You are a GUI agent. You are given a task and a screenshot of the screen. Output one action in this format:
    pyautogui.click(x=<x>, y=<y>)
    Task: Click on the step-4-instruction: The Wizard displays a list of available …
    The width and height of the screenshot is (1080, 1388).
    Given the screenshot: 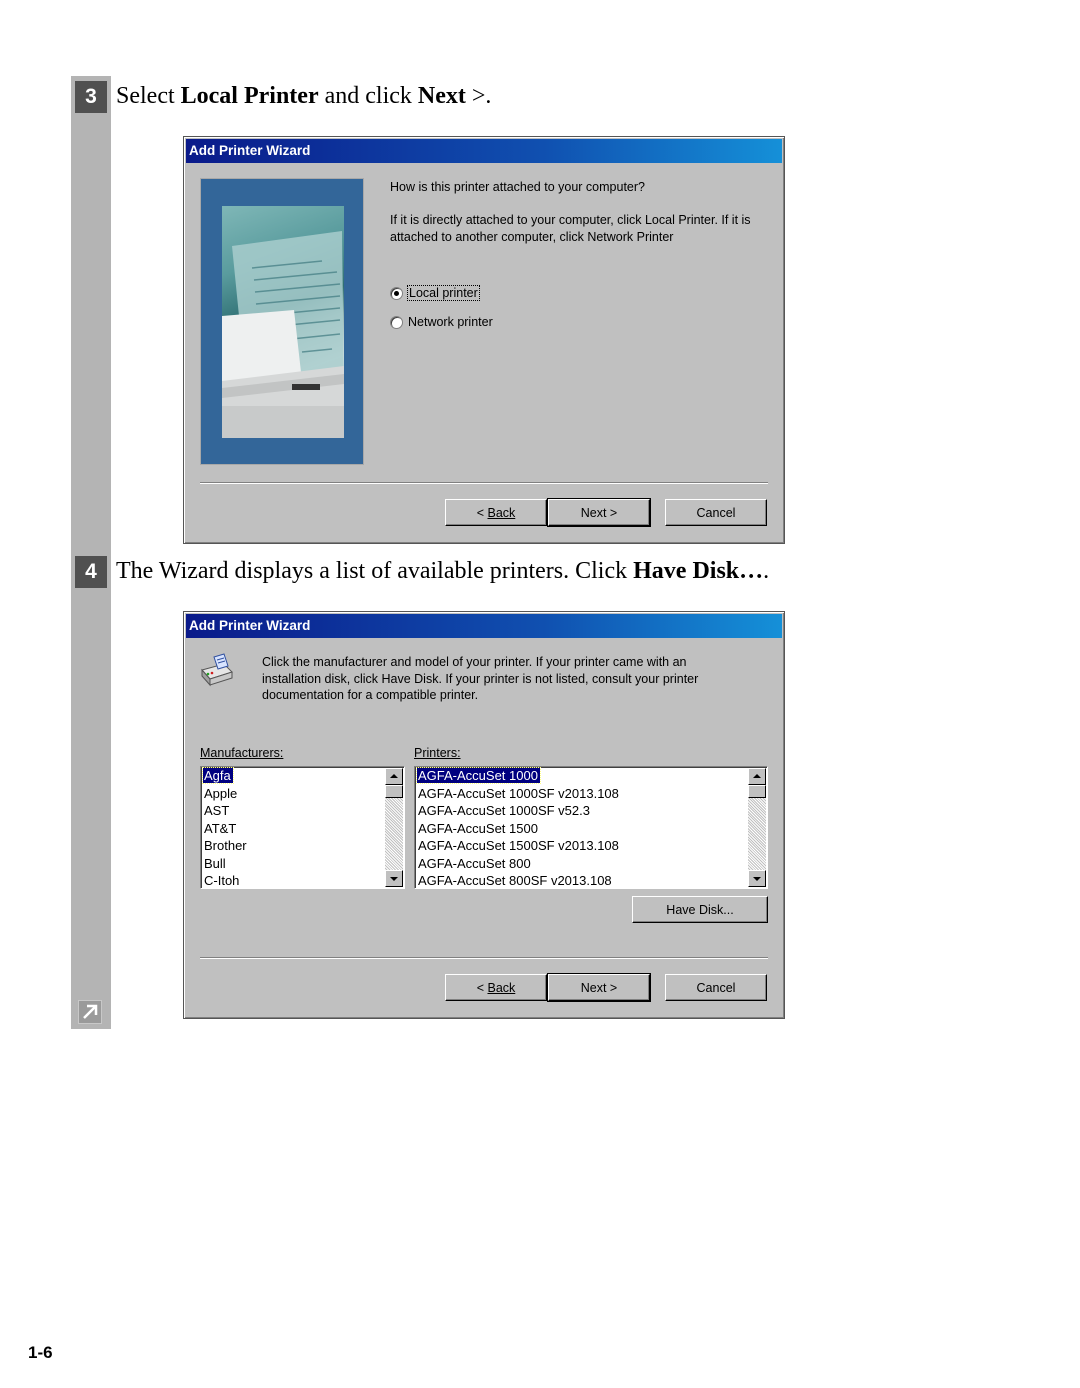 What is the action you would take?
    pyautogui.click(x=442, y=571)
    